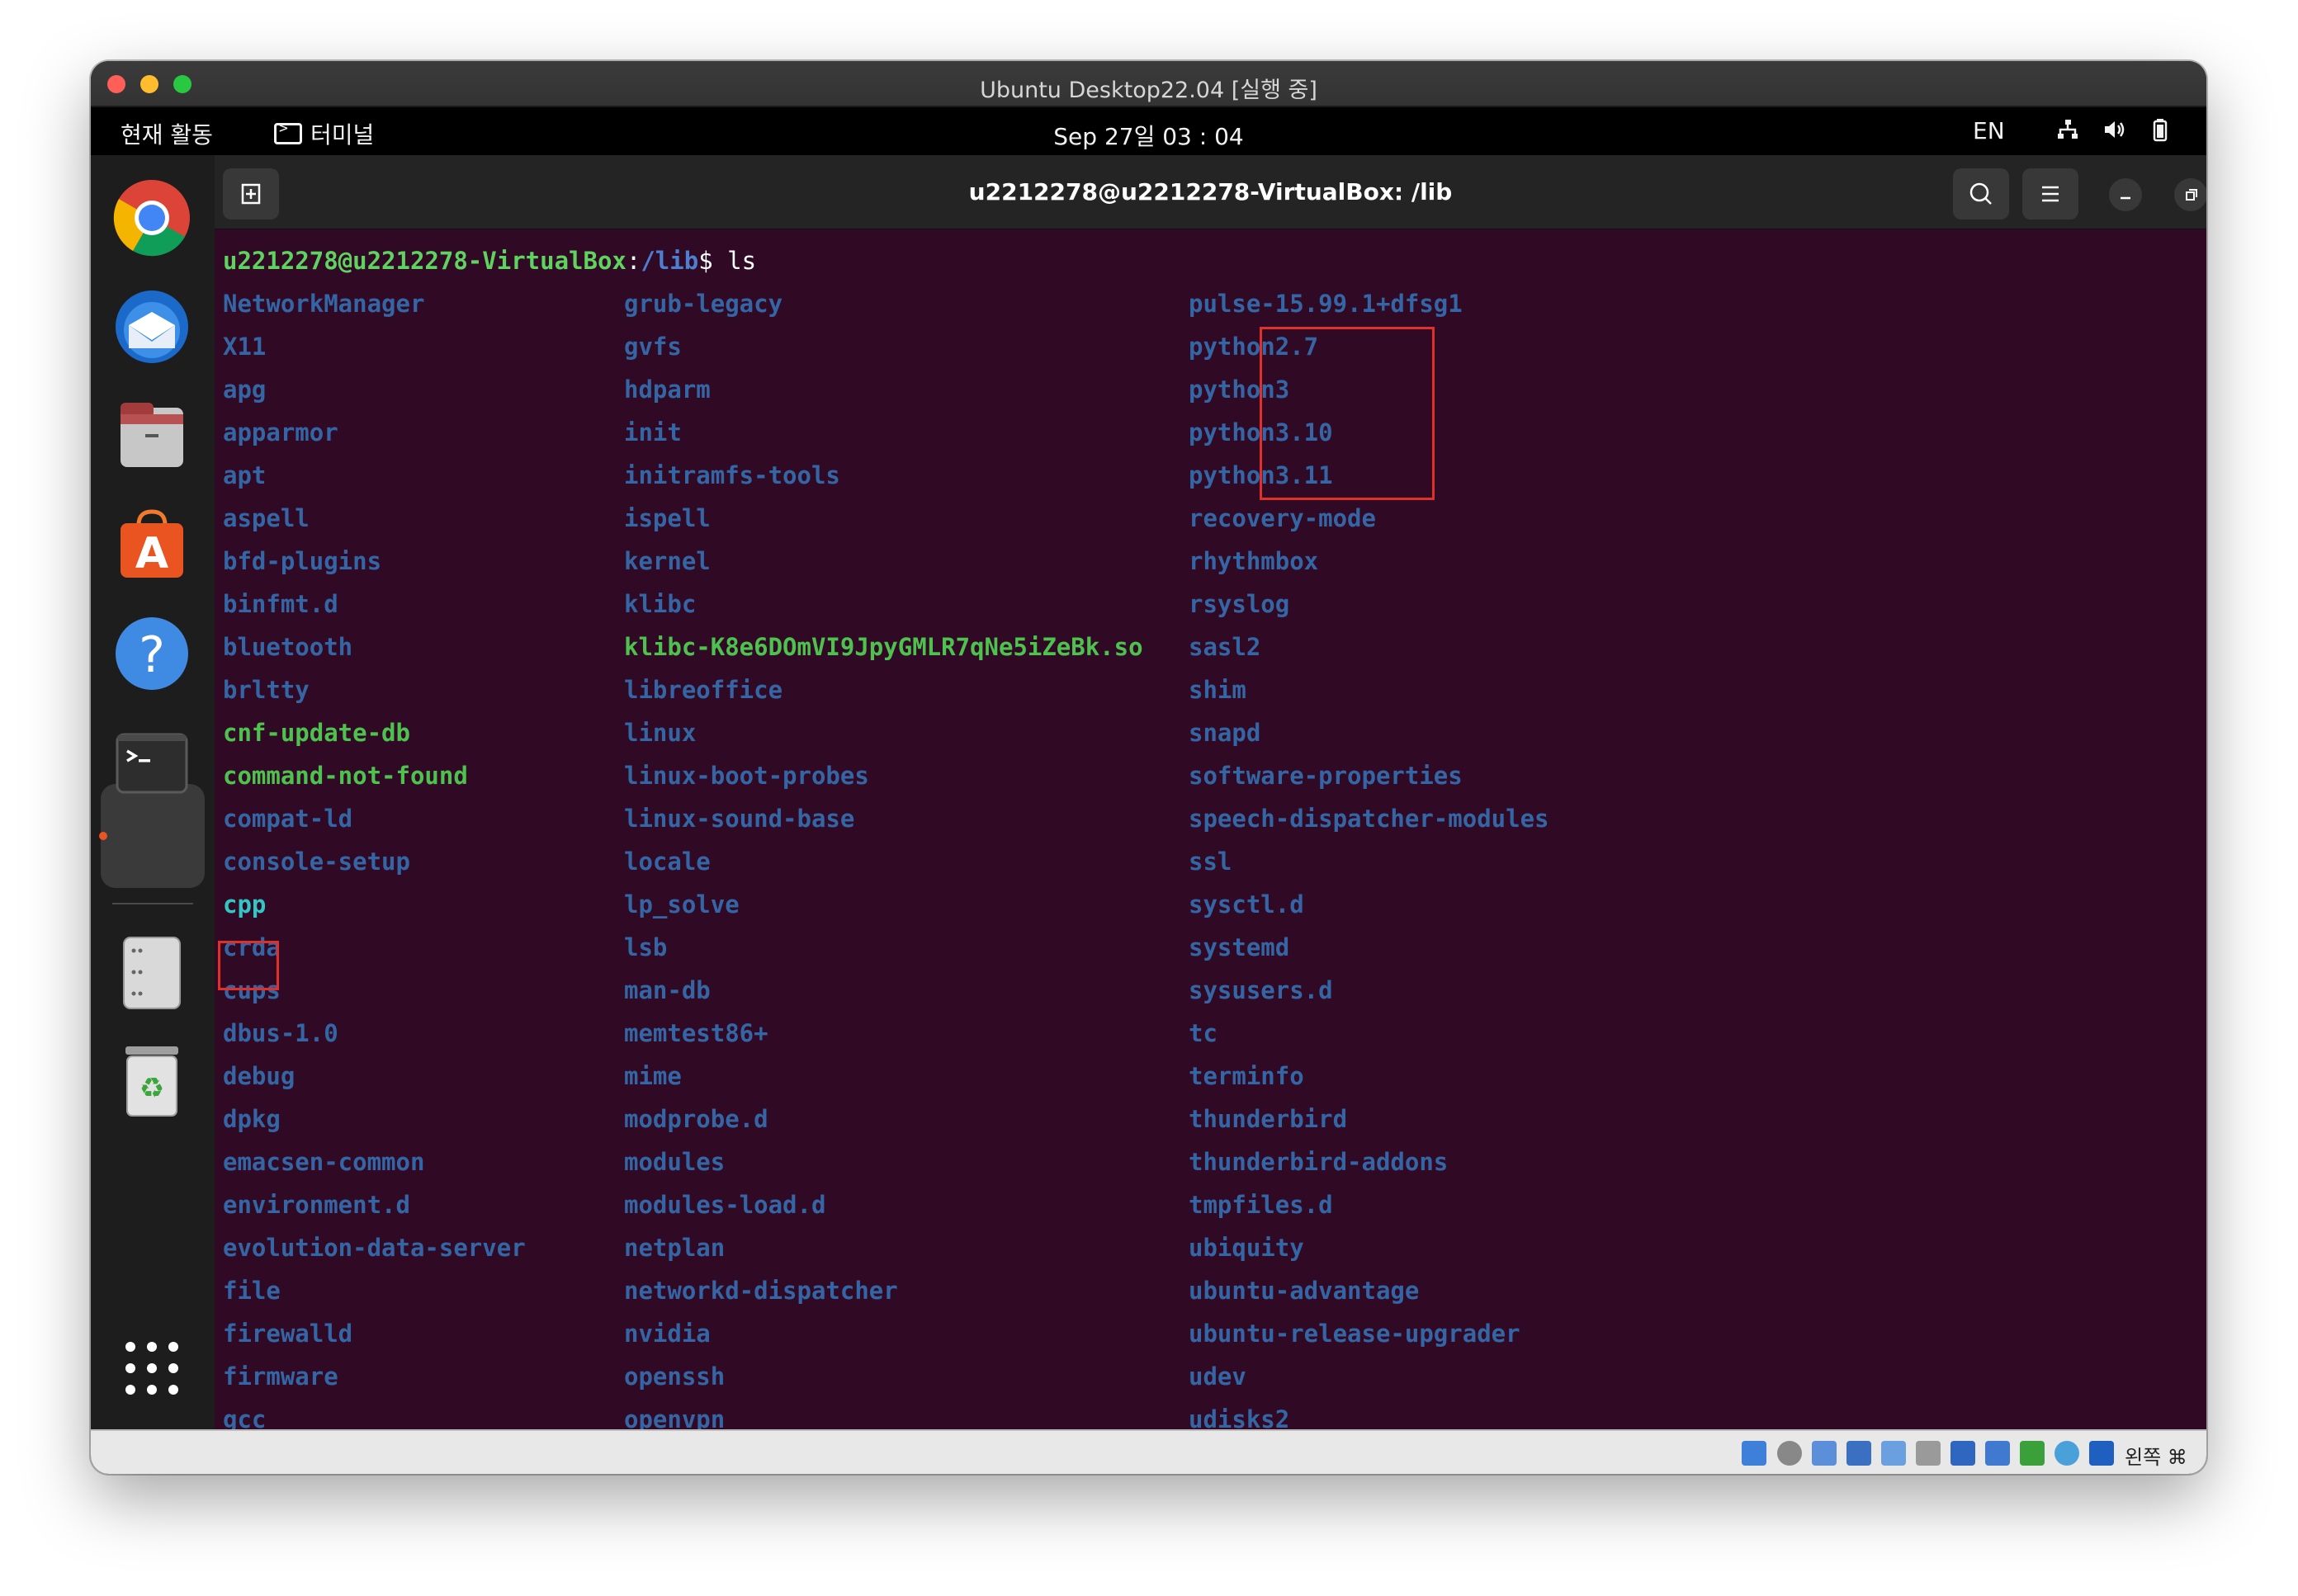 The image size is (2298, 1596). What do you see at coordinates (1148, 136) in the screenshot?
I see `clock: Sep 27일 03 : 04` at bounding box center [1148, 136].